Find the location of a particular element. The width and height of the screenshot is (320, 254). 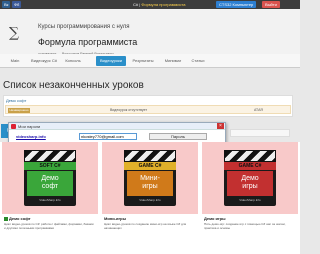

clapperboard-icon: SOFT C# Демо софт VideoSharp.Info is located at coordinates (50, 184).